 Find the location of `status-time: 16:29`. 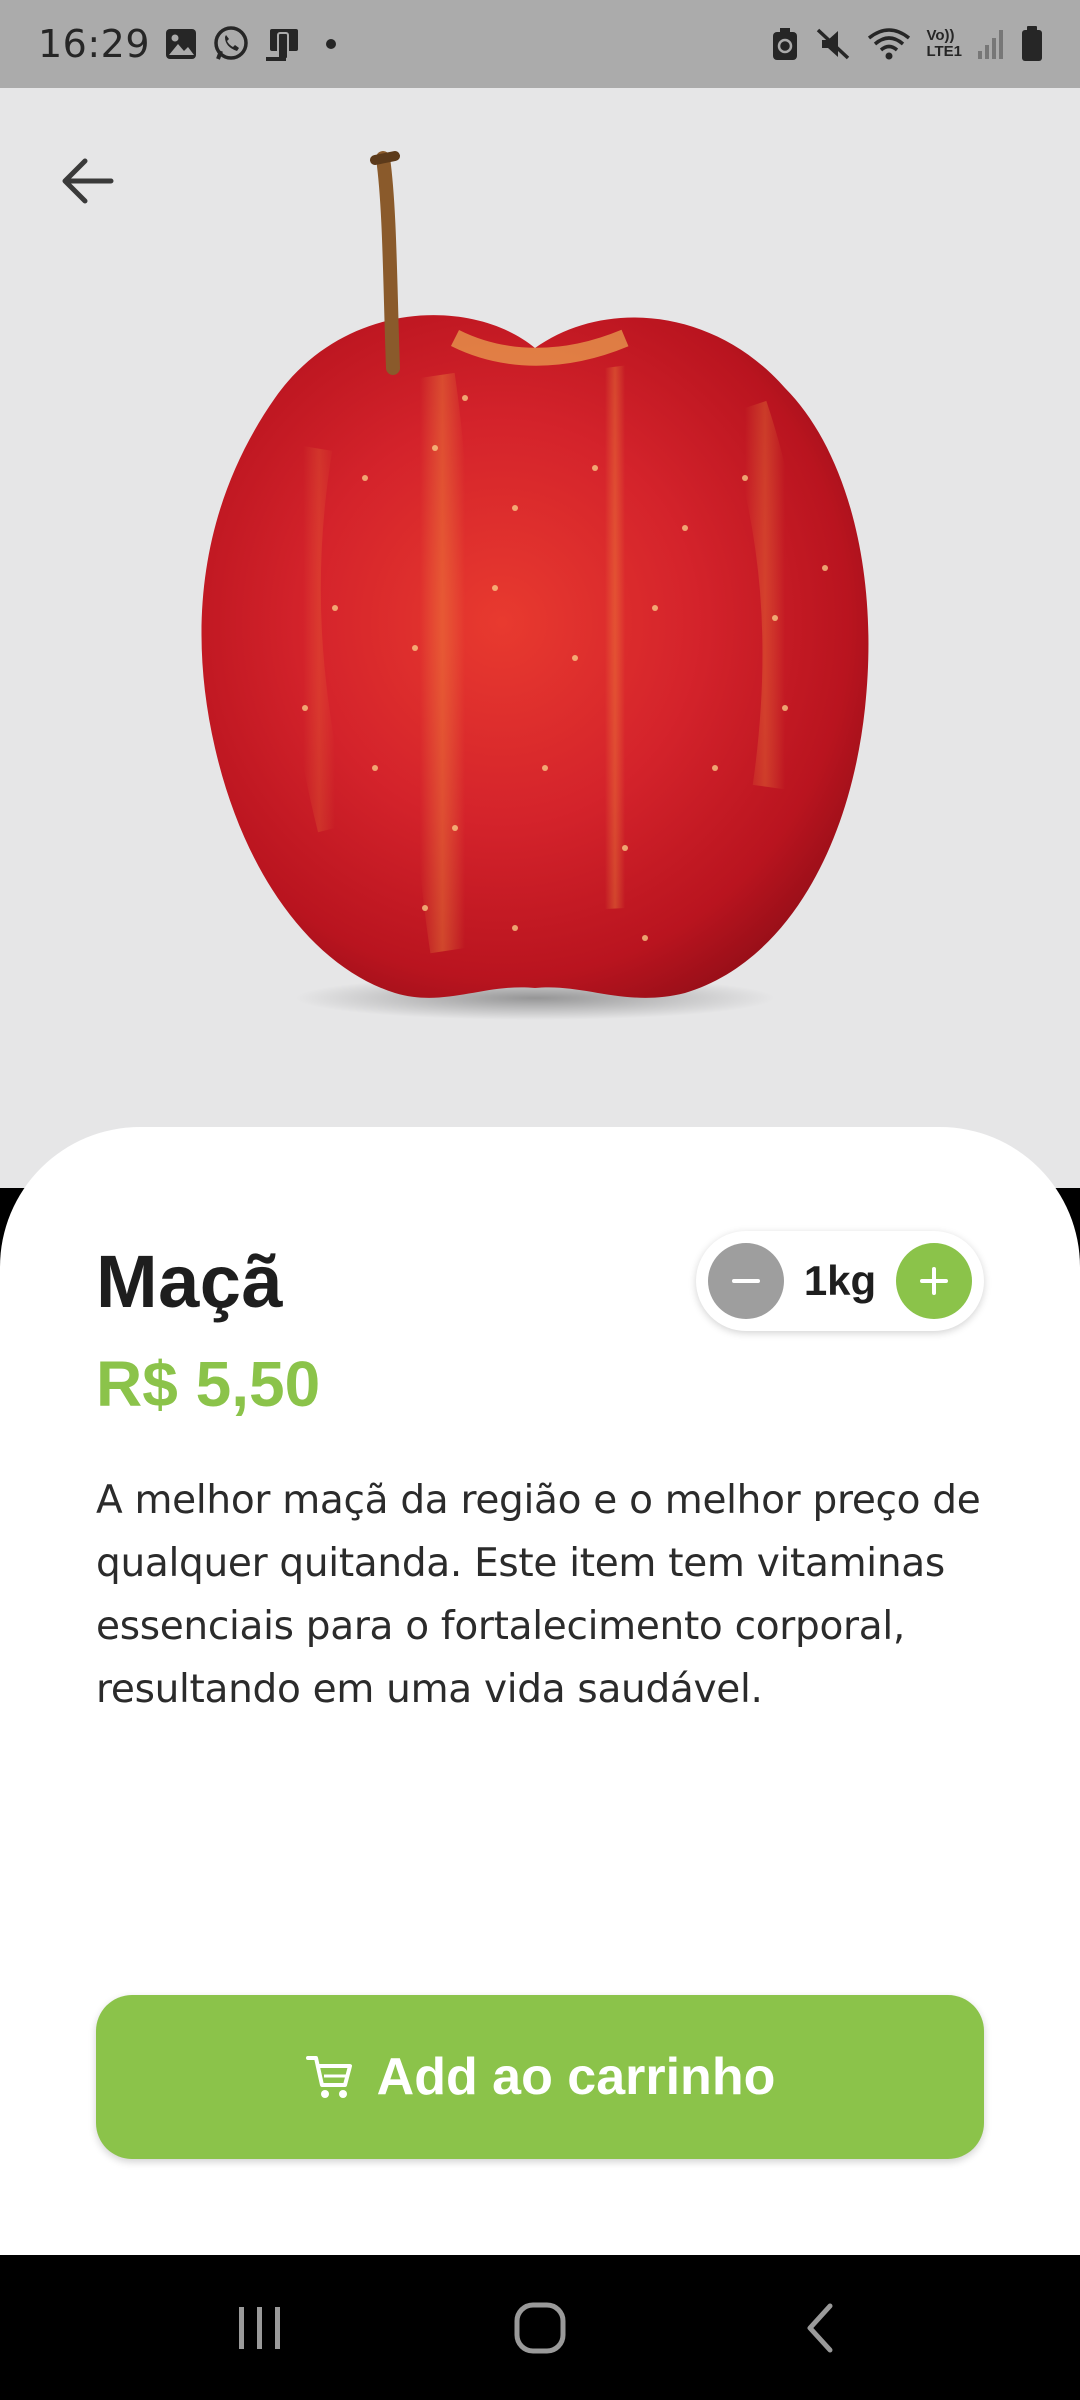

status-time: 16:29 is located at coordinates (94, 44).